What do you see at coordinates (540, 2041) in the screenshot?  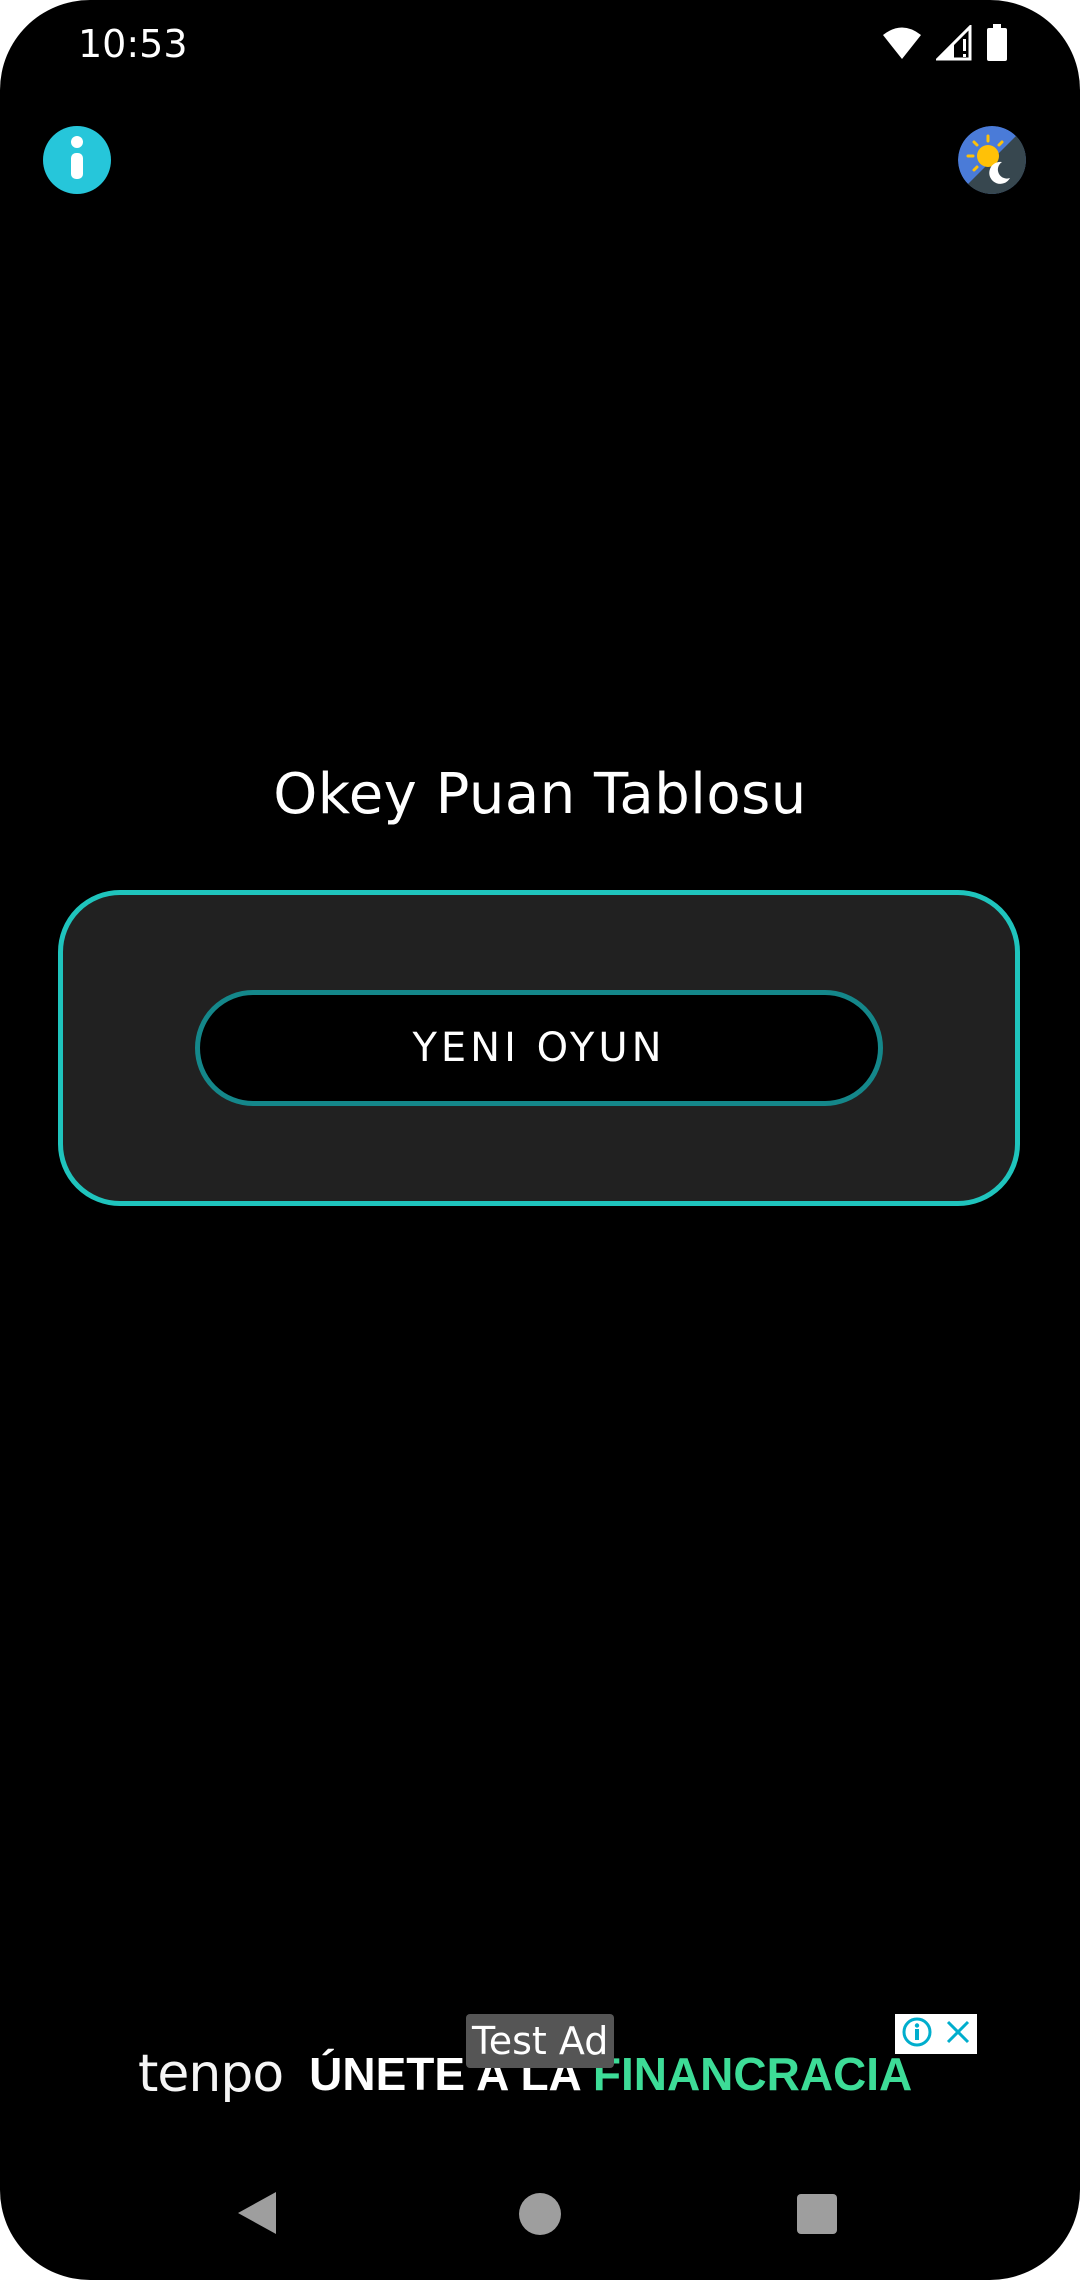 I see `ad-test-label: Test Ad` at bounding box center [540, 2041].